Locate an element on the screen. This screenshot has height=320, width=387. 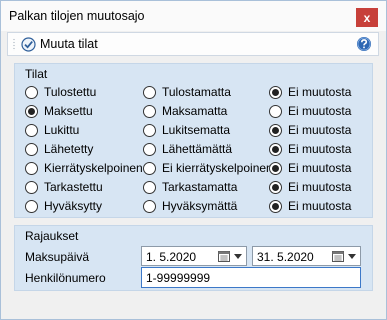
radio-label: Tulostettu is located at coordinates (70, 92).